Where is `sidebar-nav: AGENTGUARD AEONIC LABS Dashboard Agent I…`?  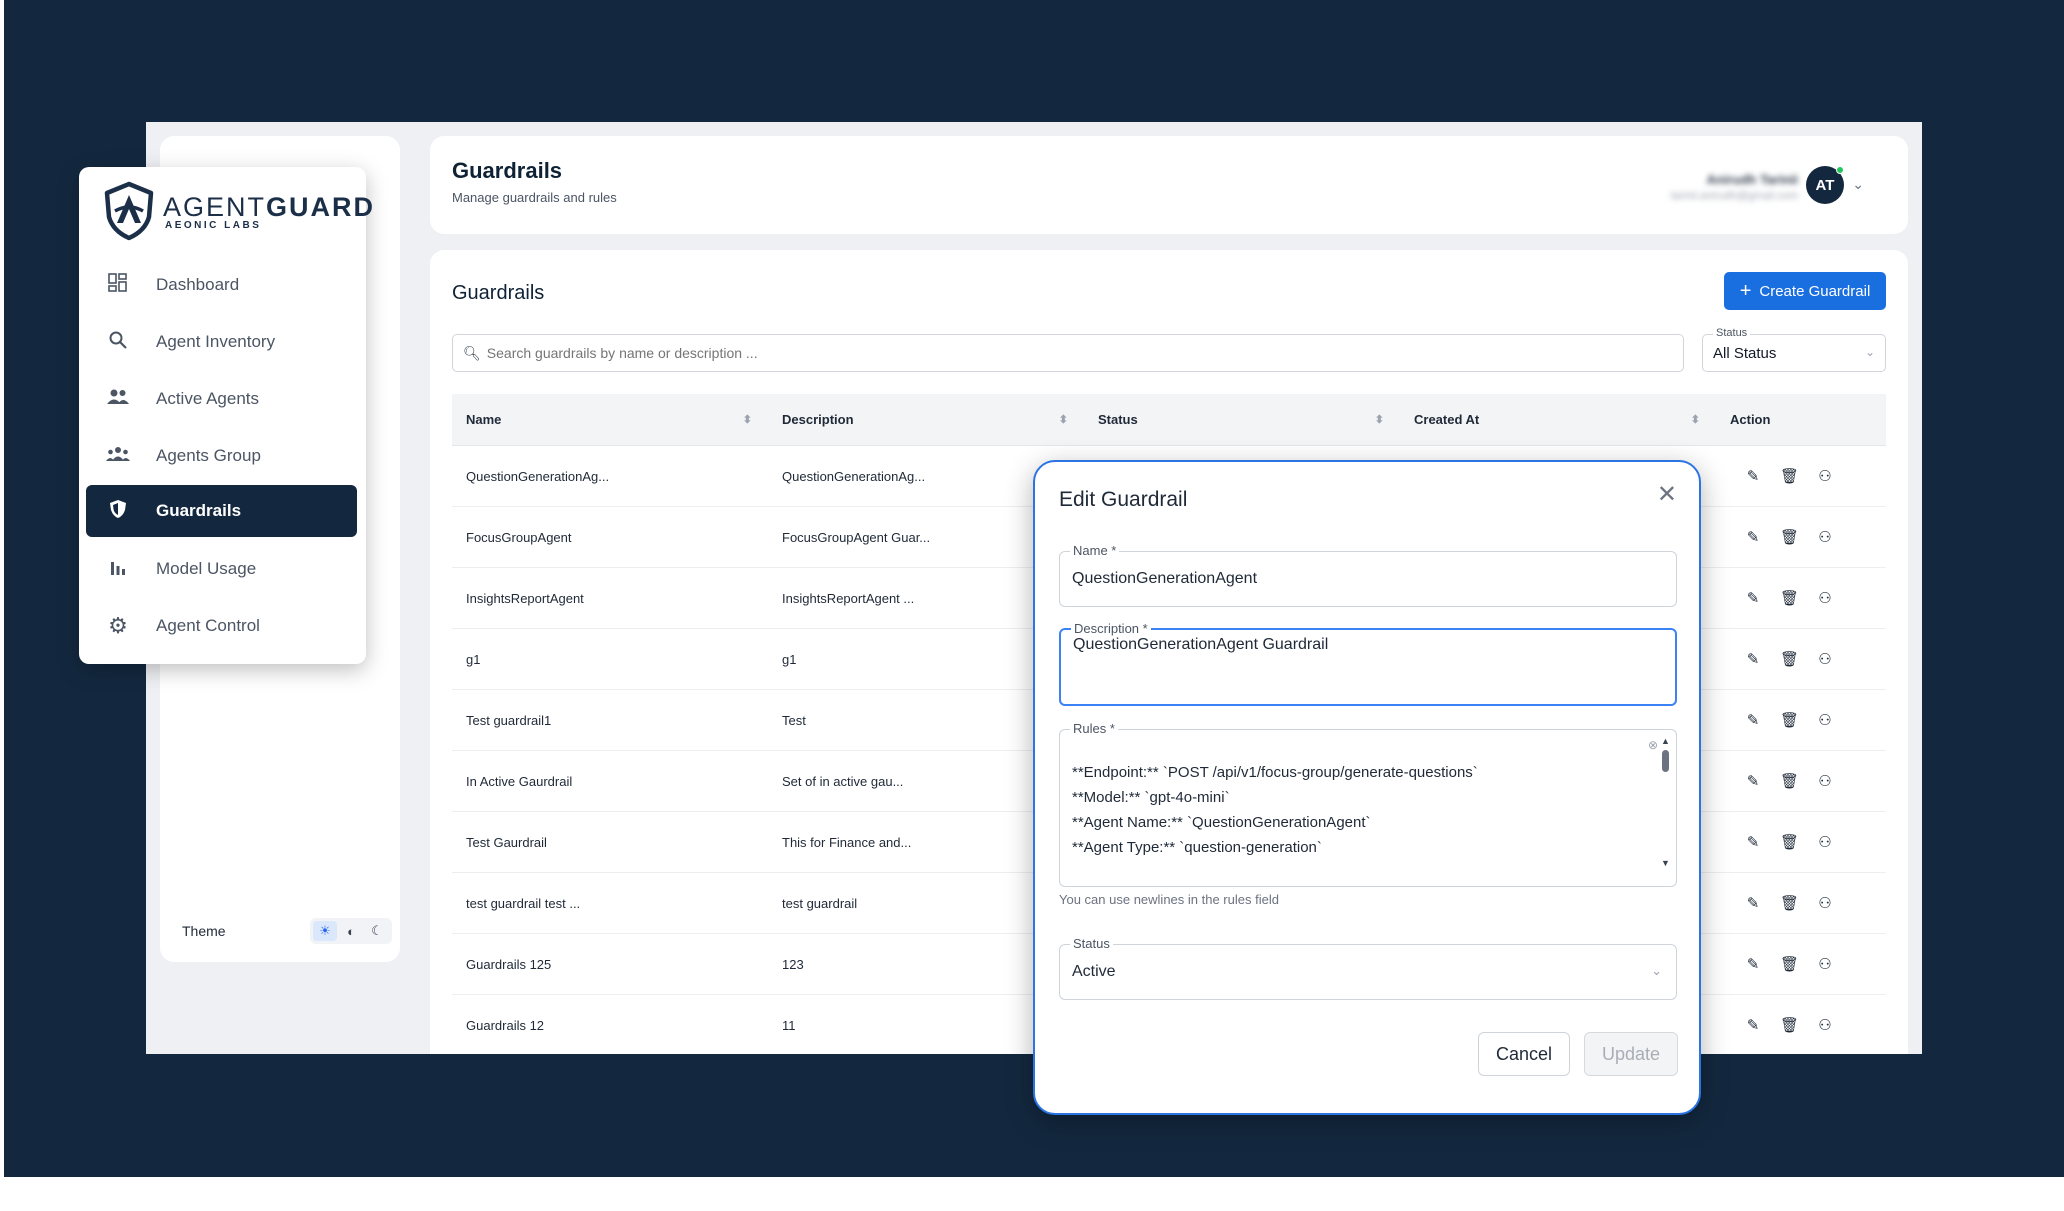
sidebar-nav: AGENTGUARD AEONIC LABS Dashboard Agent I… is located at coordinates (226, 415).